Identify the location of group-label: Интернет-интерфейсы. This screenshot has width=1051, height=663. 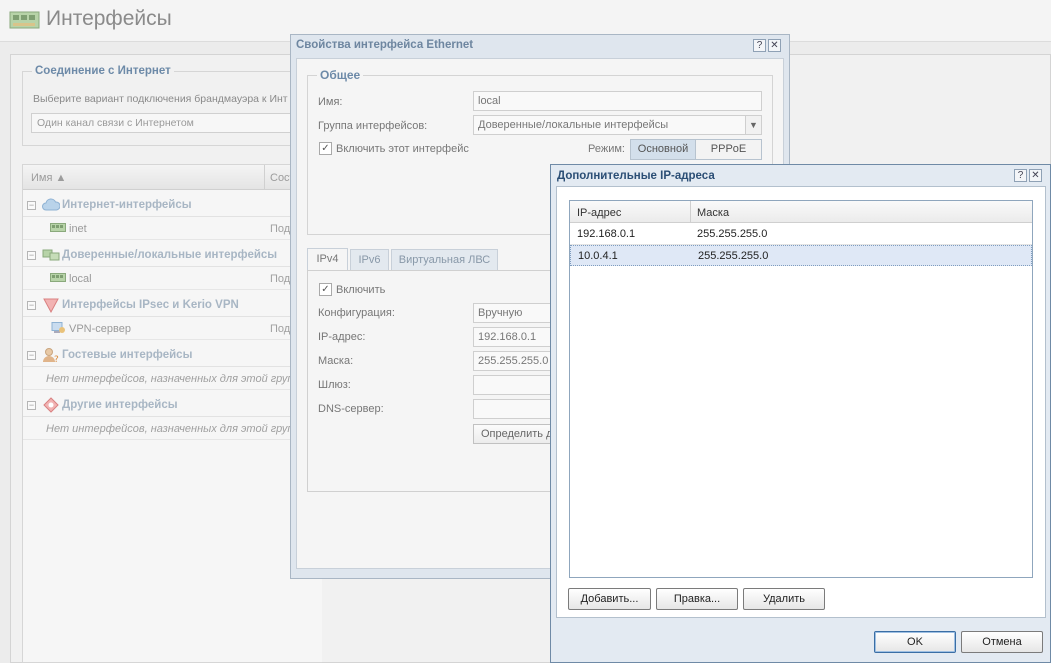
(127, 205).